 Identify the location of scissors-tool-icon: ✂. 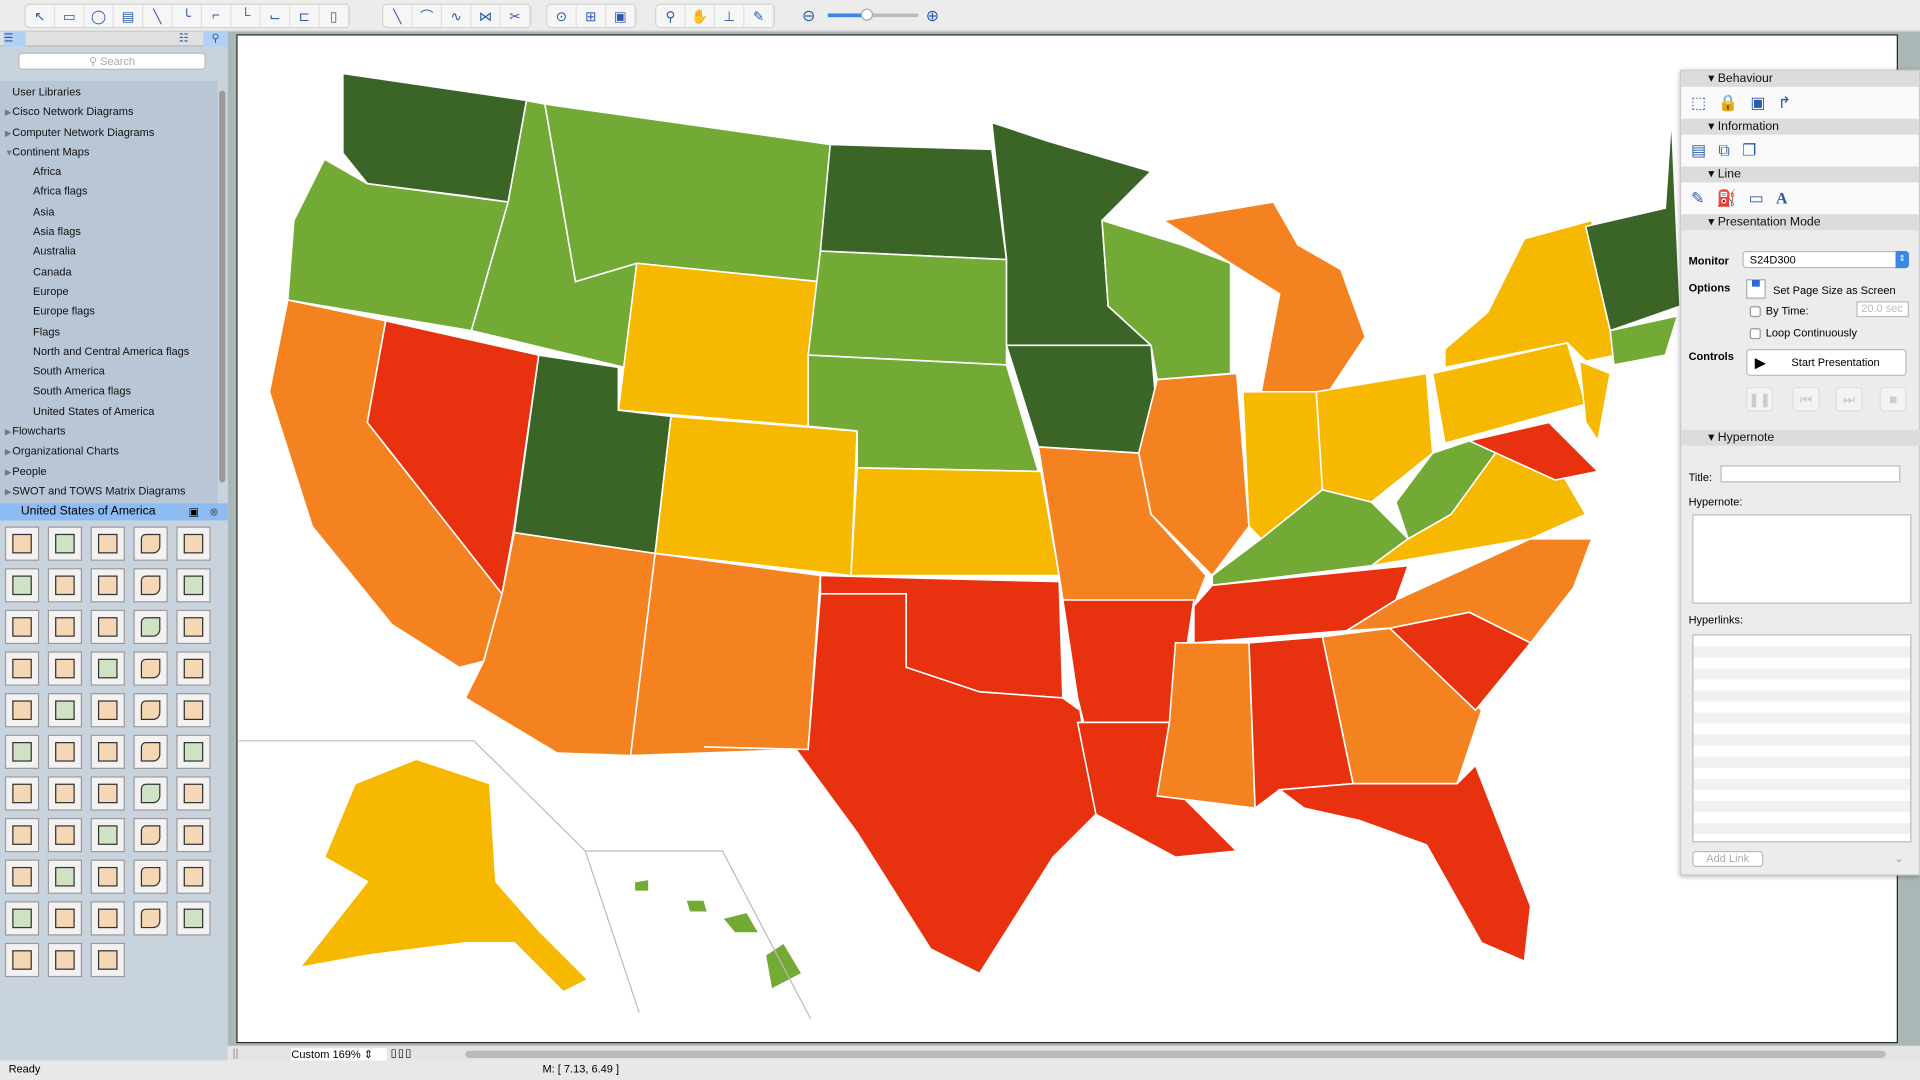
(516, 15).